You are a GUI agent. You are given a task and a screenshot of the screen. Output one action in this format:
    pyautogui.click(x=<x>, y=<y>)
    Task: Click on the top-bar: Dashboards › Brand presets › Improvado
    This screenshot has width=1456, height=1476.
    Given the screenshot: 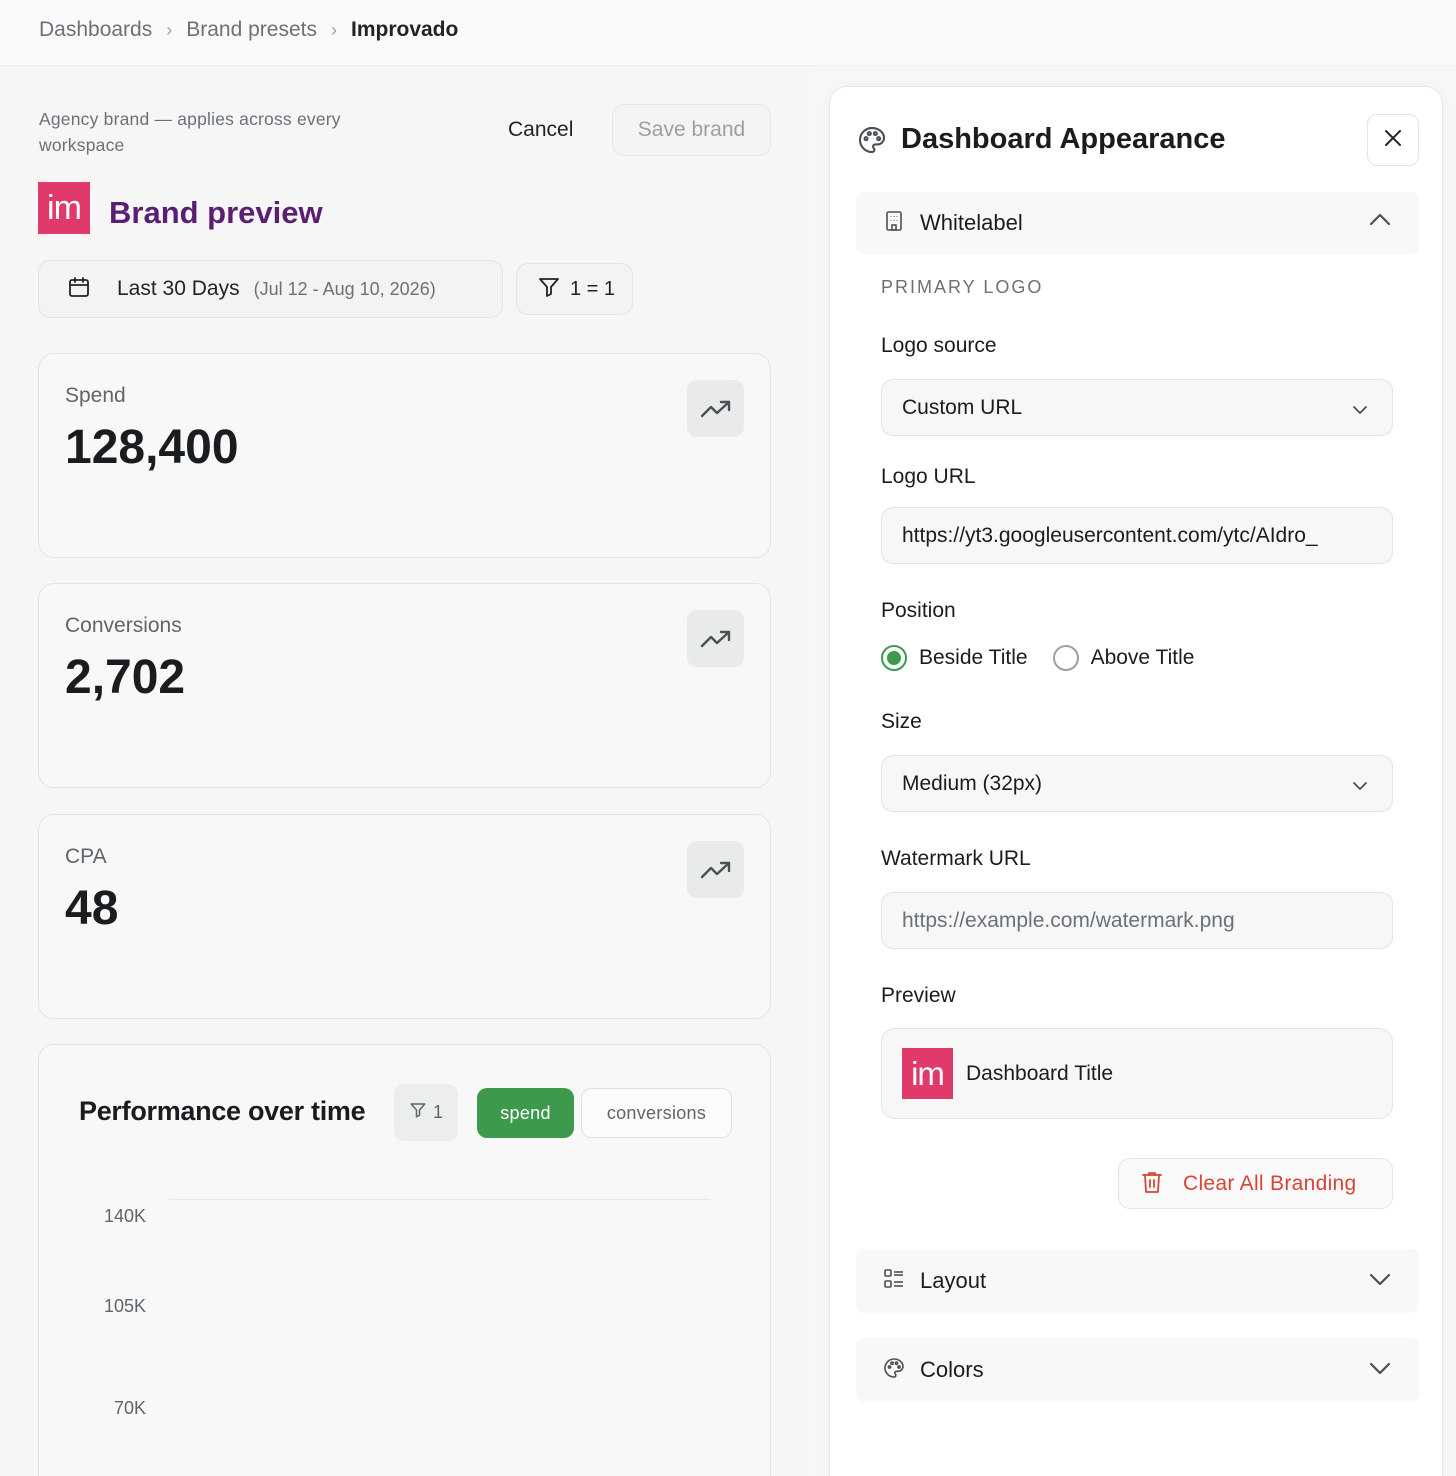 What is the action you would take?
    pyautogui.click(x=728, y=33)
    